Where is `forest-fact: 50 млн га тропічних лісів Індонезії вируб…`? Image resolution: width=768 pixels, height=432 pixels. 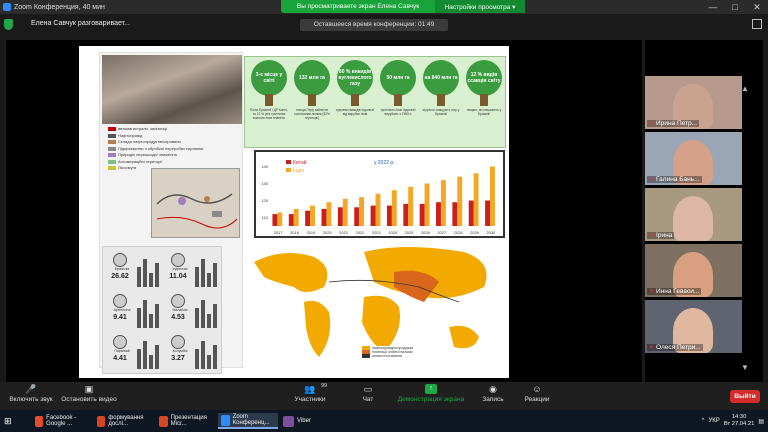 forest-fact: 50 млн га тропічних лісів Індонезії вируб… is located at coordinates (398, 100).